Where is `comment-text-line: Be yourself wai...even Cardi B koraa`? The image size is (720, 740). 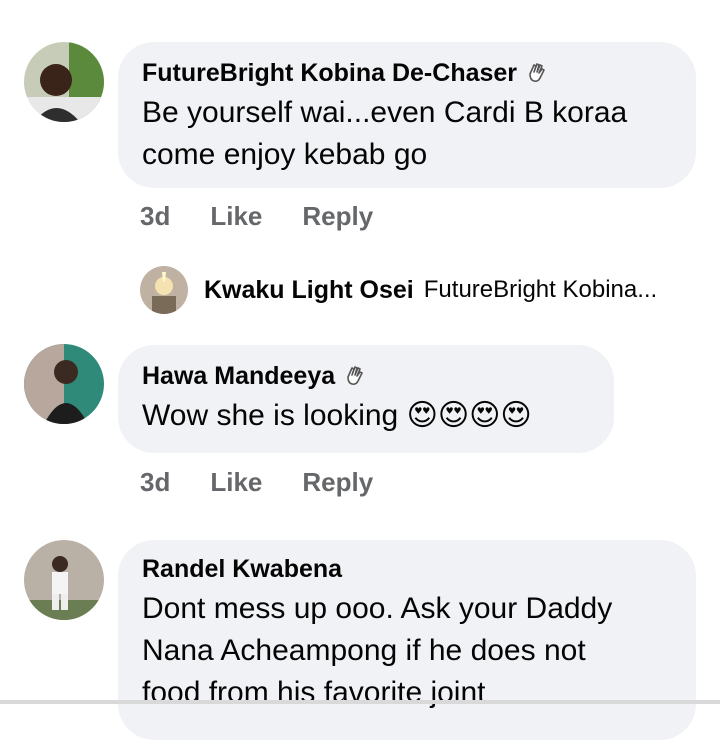 comment-text-line: Be yourself wai...even Cardi B koraa is located at coordinates (385, 112).